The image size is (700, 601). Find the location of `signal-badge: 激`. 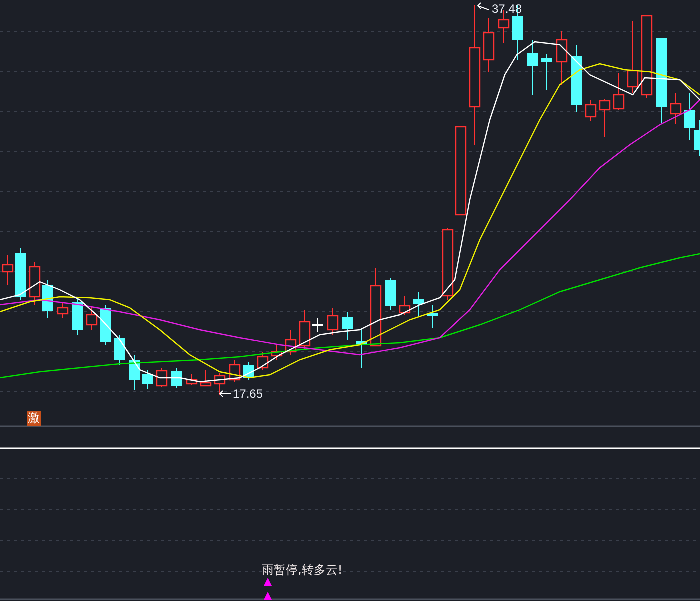

signal-badge: 激 is located at coordinates (34, 418).